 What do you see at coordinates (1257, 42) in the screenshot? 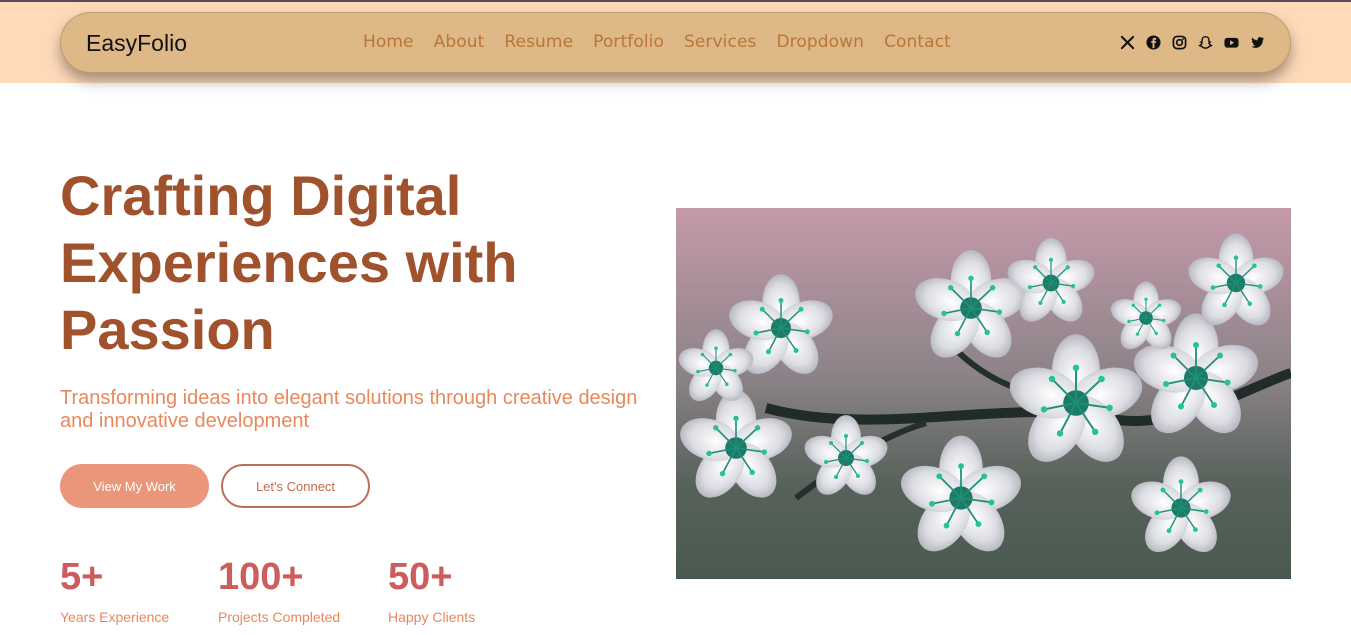
I see `twitter-icon` at bounding box center [1257, 42].